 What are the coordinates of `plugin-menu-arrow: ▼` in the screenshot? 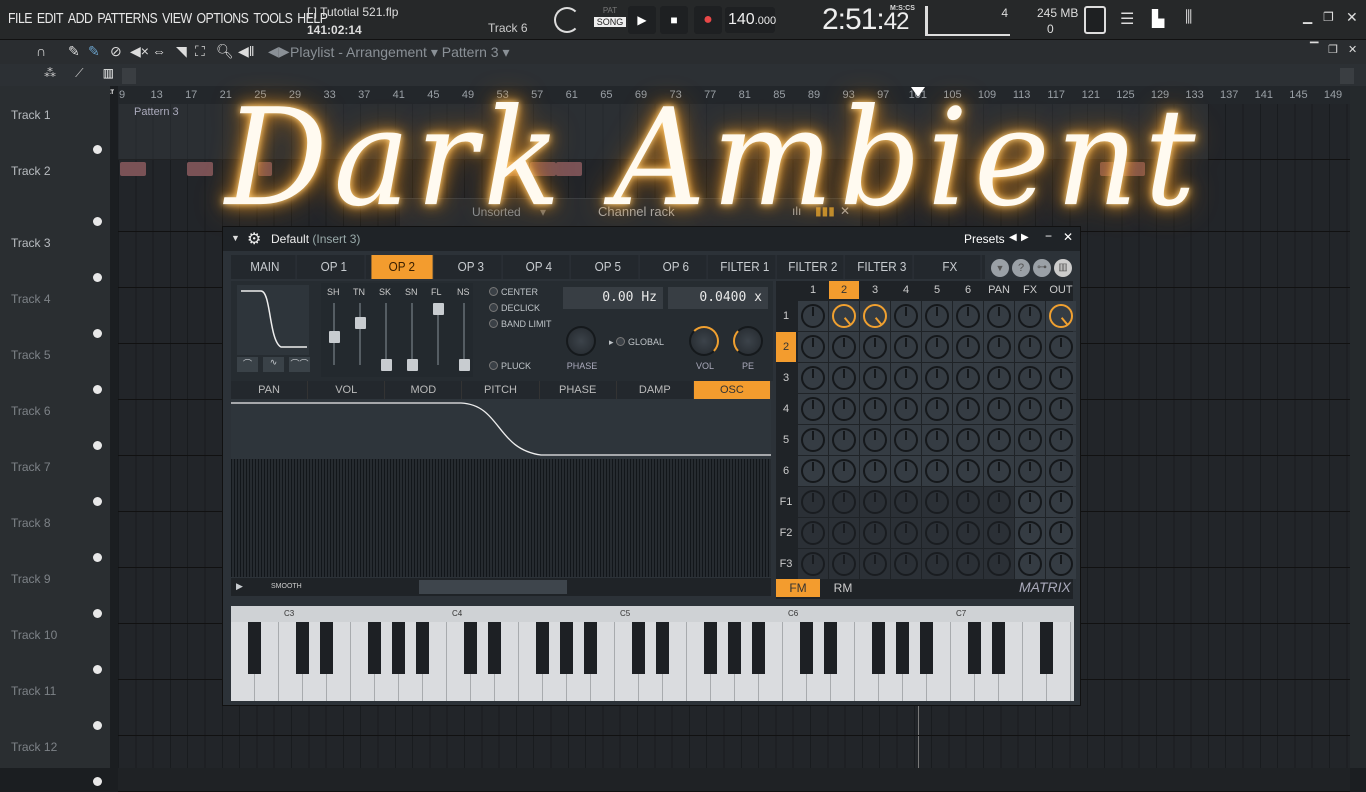 It's located at (235, 238).